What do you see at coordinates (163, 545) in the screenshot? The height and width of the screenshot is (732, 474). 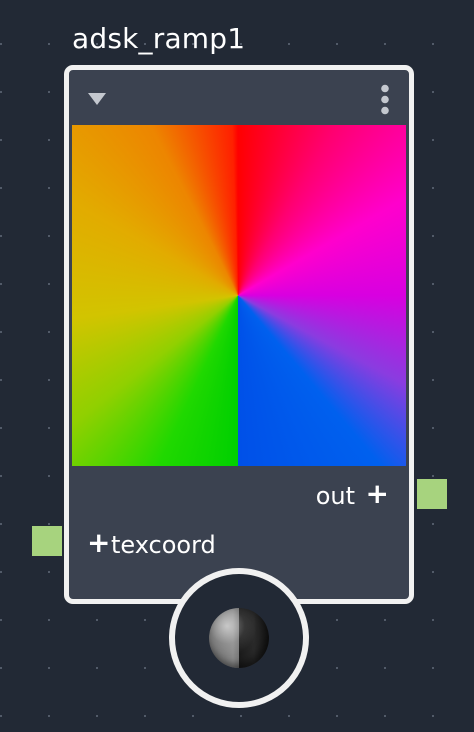 I see `input-label-texcoord: texcoord` at bounding box center [163, 545].